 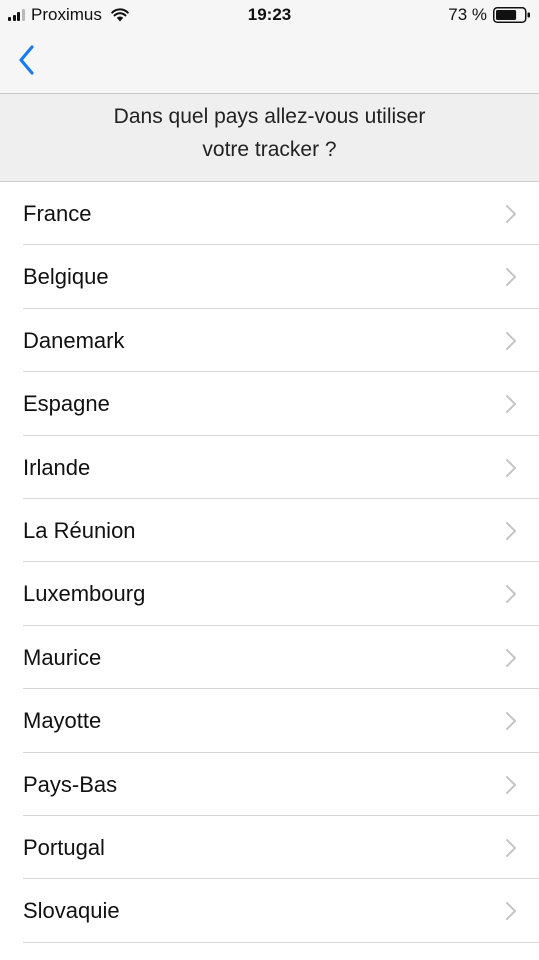 What do you see at coordinates (57, 213) in the screenshot?
I see `country-label: France` at bounding box center [57, 213].